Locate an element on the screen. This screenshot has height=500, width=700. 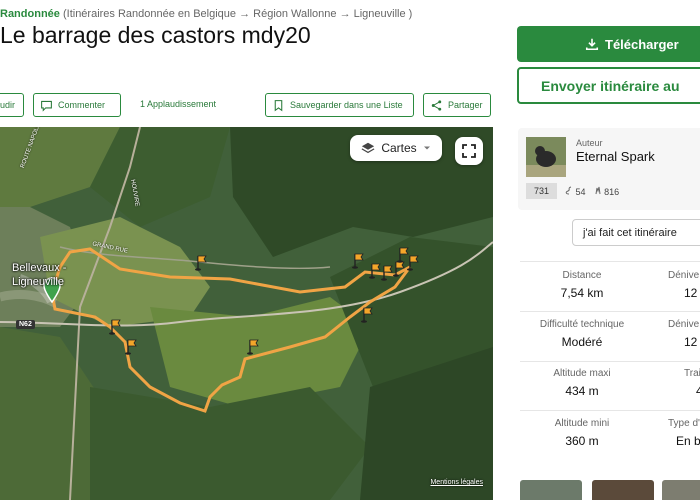
author-stats: 731 54 816 is located at coordinates (572, 191).